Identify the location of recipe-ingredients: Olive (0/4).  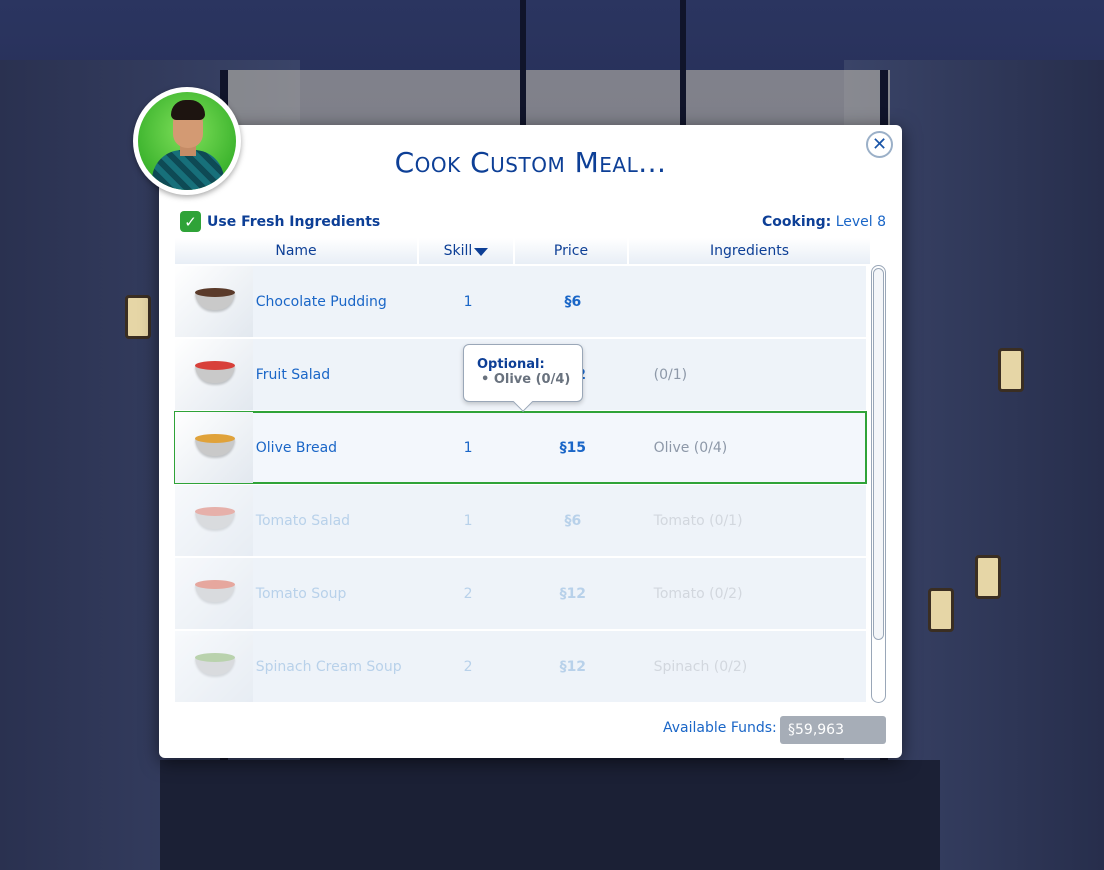
(690, 447).